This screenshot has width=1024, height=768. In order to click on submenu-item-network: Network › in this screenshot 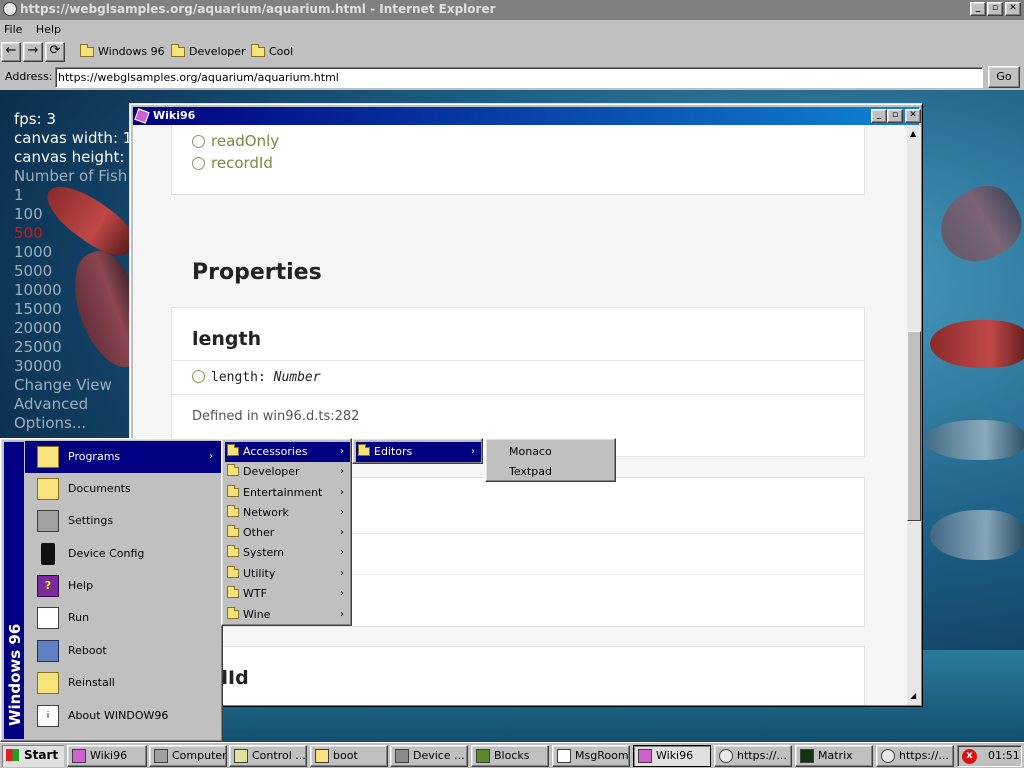, I will do `click(287, 513)`.